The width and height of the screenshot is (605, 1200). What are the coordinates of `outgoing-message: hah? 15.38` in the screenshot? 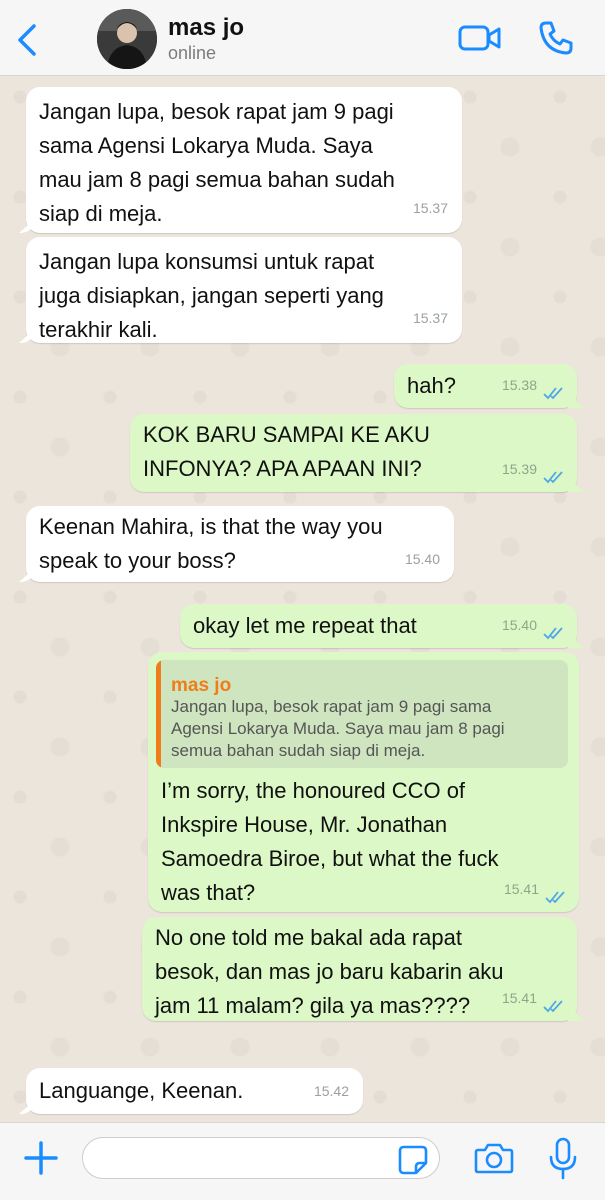 It's located at (485, 386).